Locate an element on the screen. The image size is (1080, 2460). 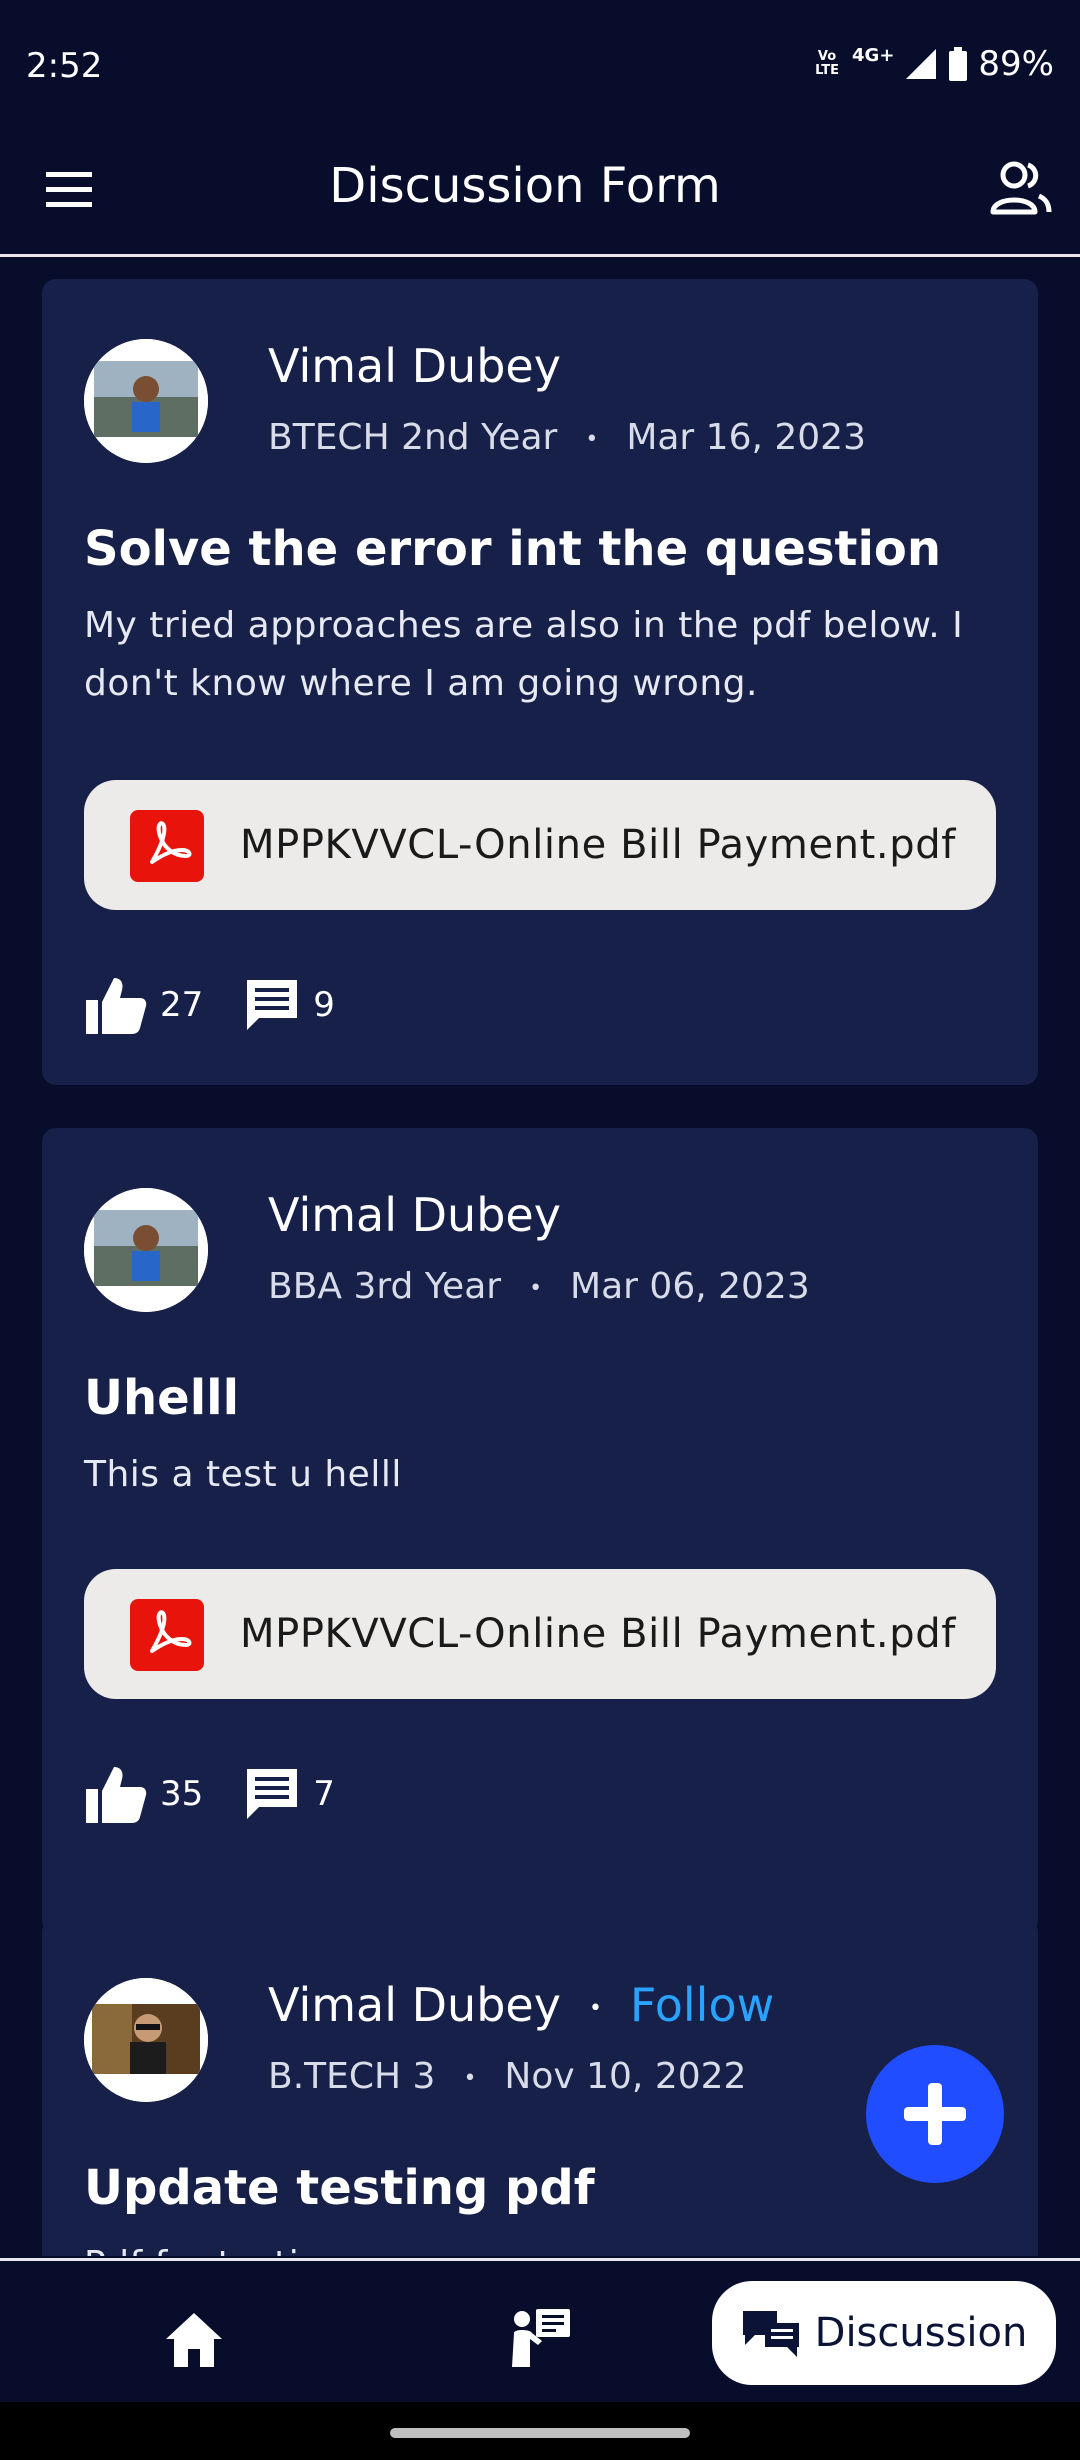
gesture-home-indicator is located at coordinates (540, 2433).